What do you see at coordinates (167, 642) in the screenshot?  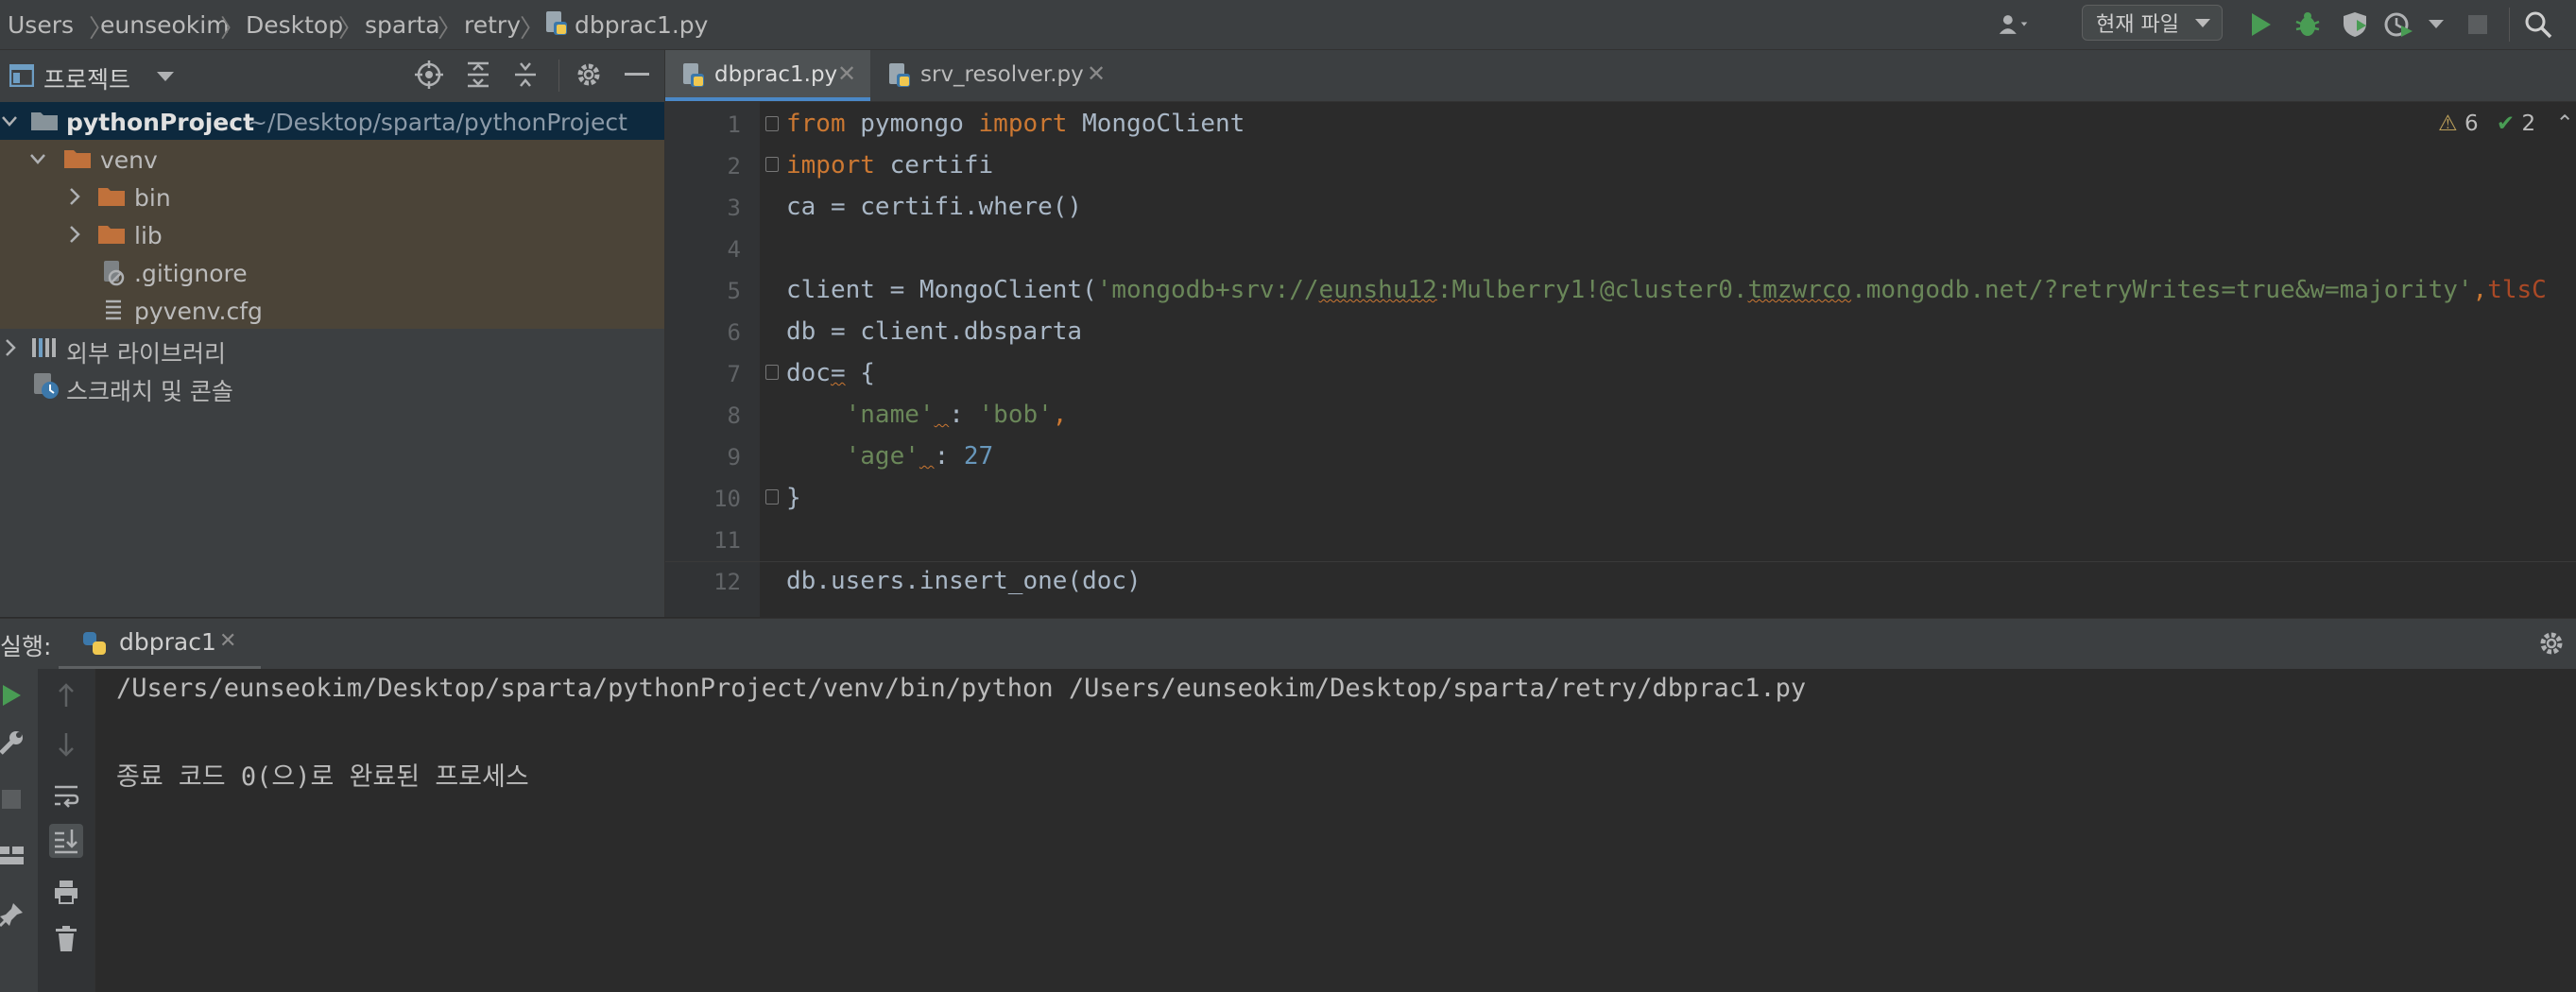 I see `run-tab-label: dbprac1` at bounding box center [167, 642].